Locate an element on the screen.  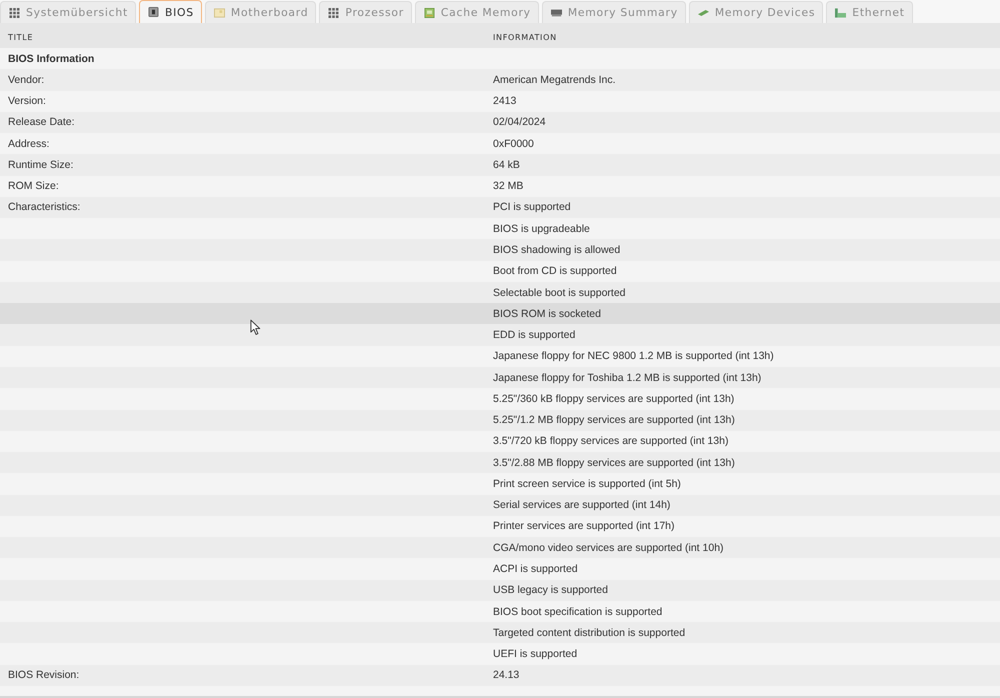
memory-module-icon is located at coordinates (556, 13).